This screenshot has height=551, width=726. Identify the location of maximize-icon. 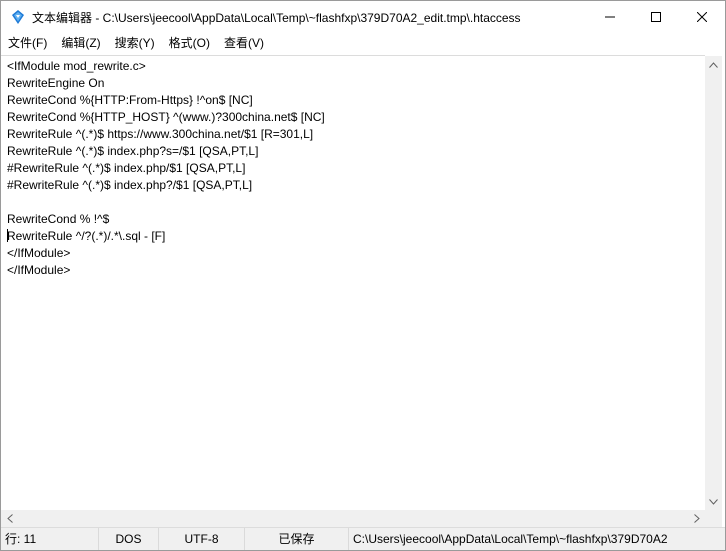
(656, 17).